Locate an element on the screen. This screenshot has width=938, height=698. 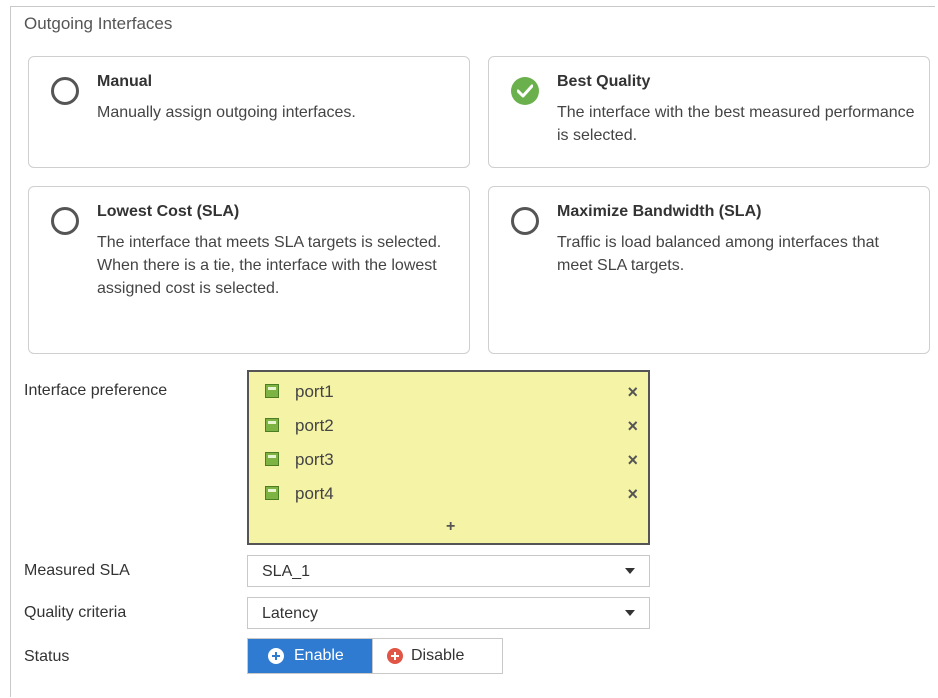
enable-button: Enable is located at coordinates (310, 656).